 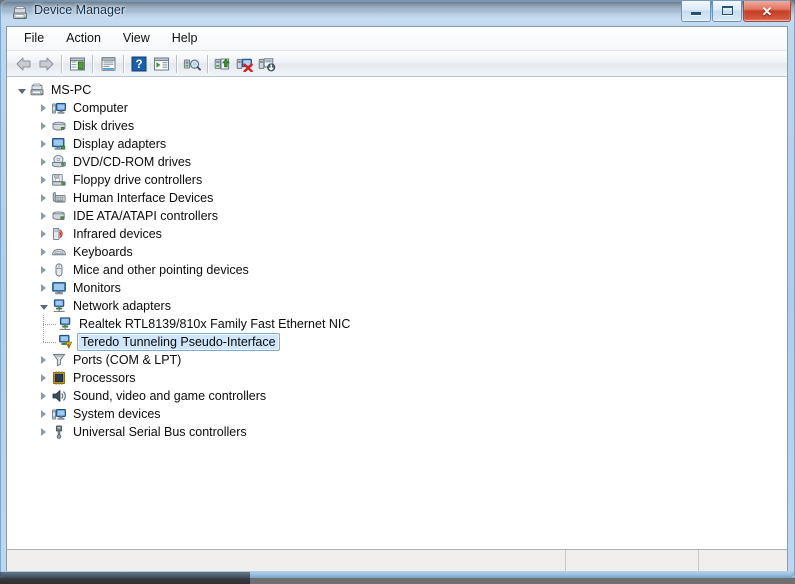 I want to click on title-bar: Device Manager ✕, so click(x=397, y=13).